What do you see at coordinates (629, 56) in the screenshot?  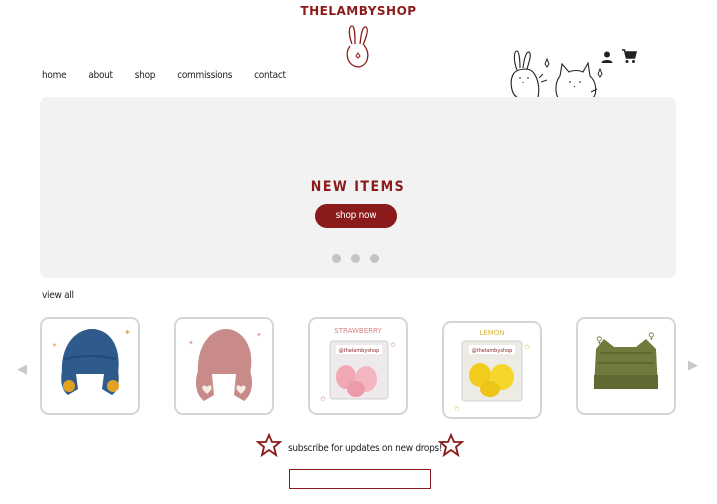 I see `cart-icon` at bounding box center [629, 56].